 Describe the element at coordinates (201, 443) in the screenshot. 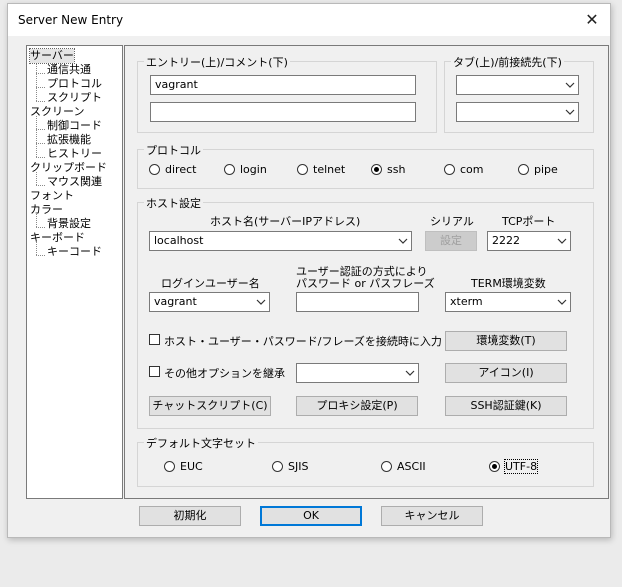

I see `charset-group-label: デフォルト文字セット` at that location.